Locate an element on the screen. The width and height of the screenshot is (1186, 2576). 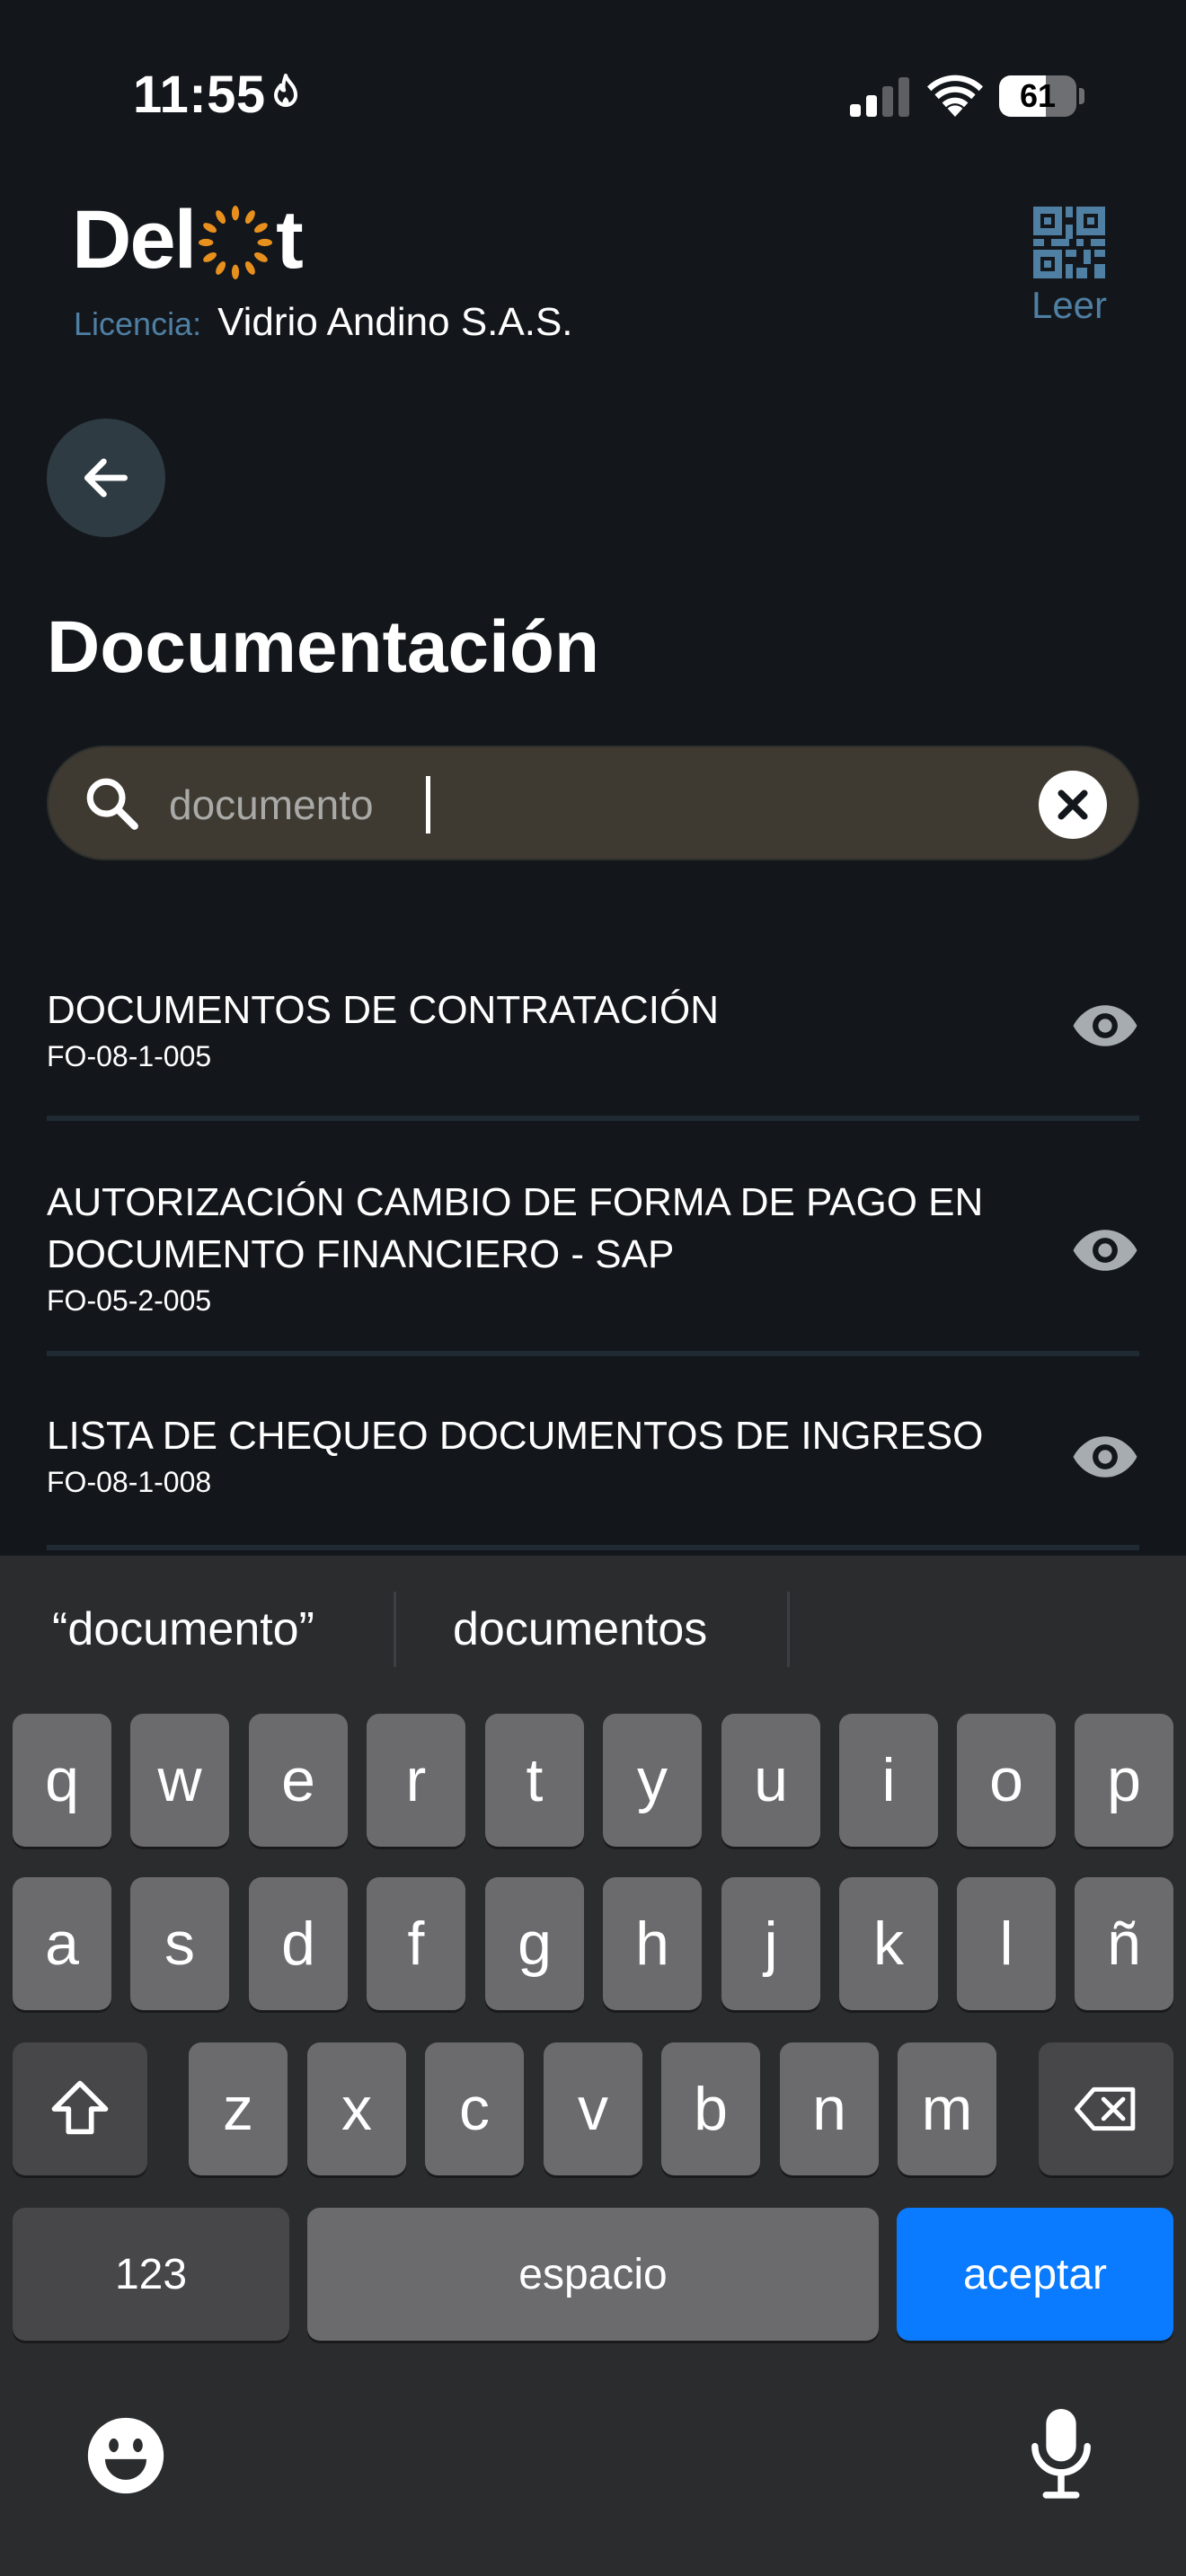
suggestion-item: documentos is located at coordinates (580, 1629).